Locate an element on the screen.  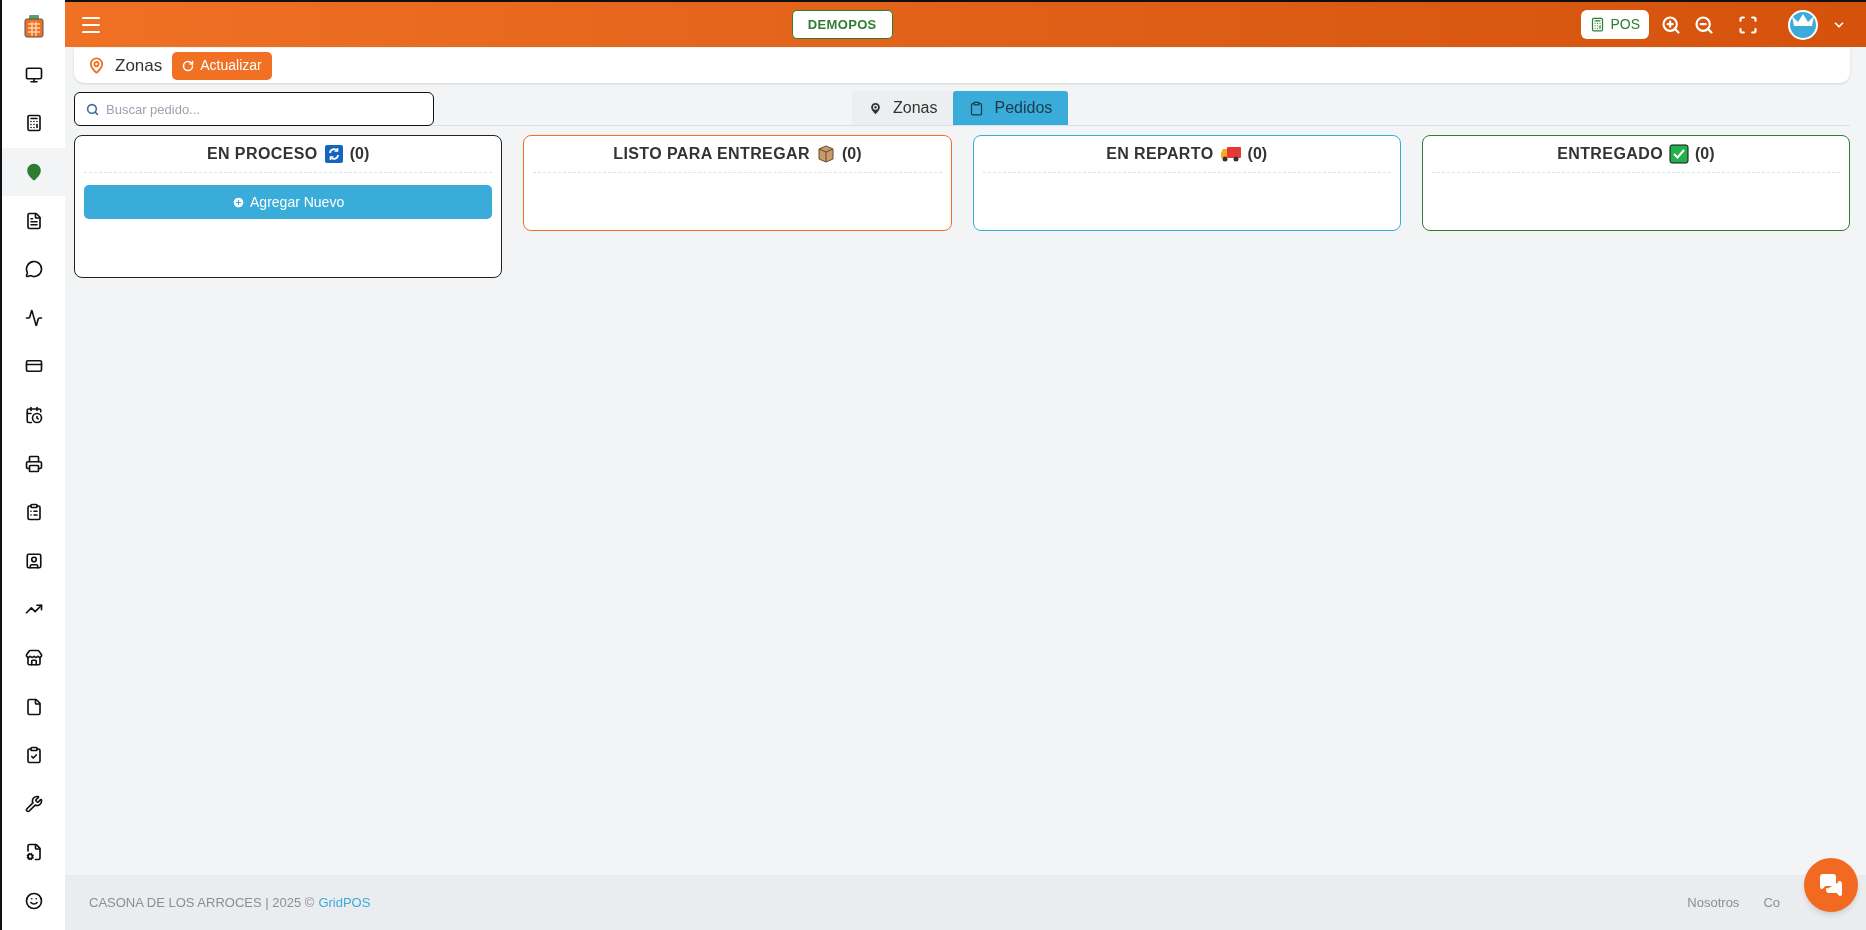
refresh-button: Actualizar is located at coordinates (222, 65).